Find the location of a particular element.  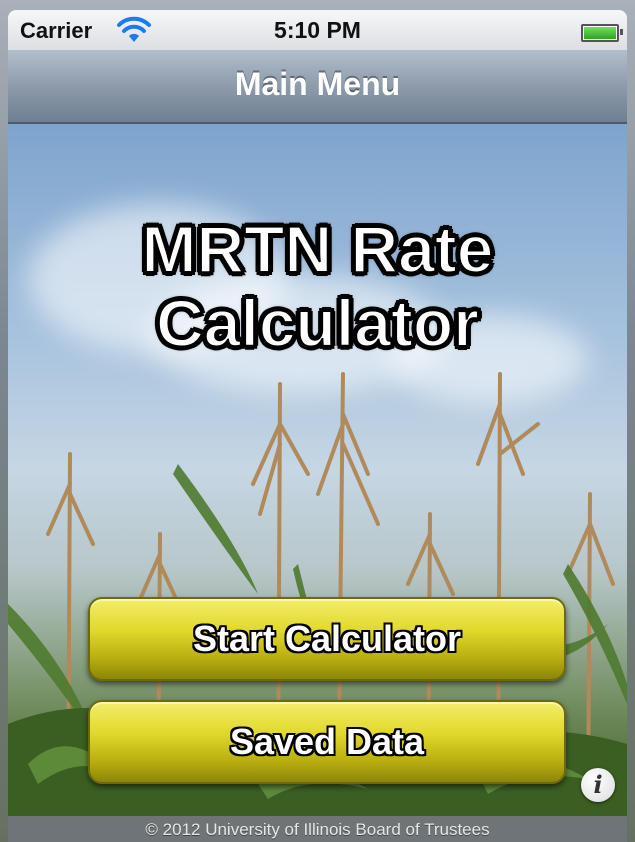

status-bar: Carrier 5:10 PM is located at coordinates (317, 30).